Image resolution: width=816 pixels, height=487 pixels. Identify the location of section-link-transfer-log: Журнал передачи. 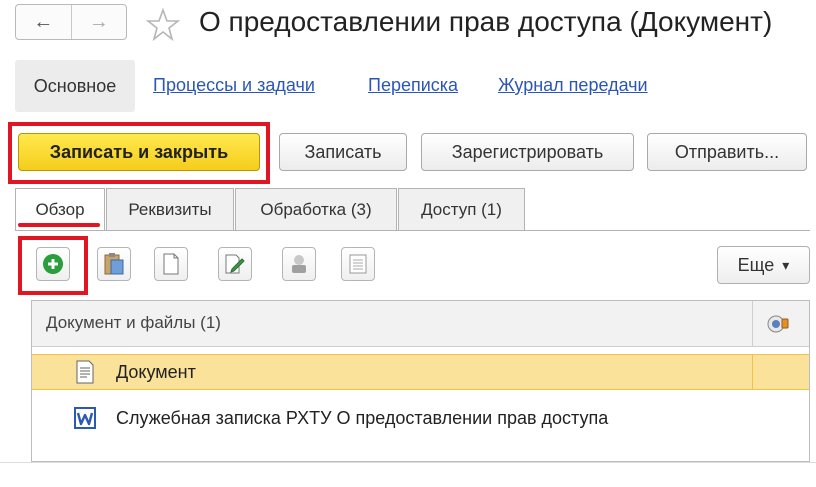
(573, 85).